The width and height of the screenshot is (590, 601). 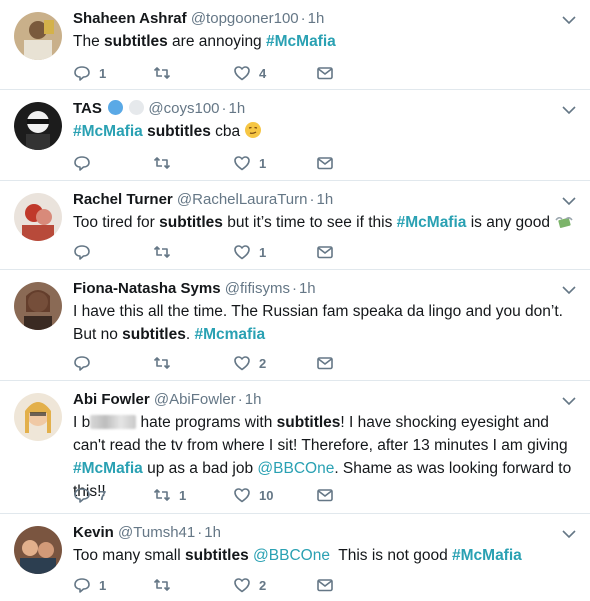 What do you see at coordinates (324, 131) in the screenshot?
I see `tweet-text: #McMafia subtitles cba` at bounding box center [324, 131].